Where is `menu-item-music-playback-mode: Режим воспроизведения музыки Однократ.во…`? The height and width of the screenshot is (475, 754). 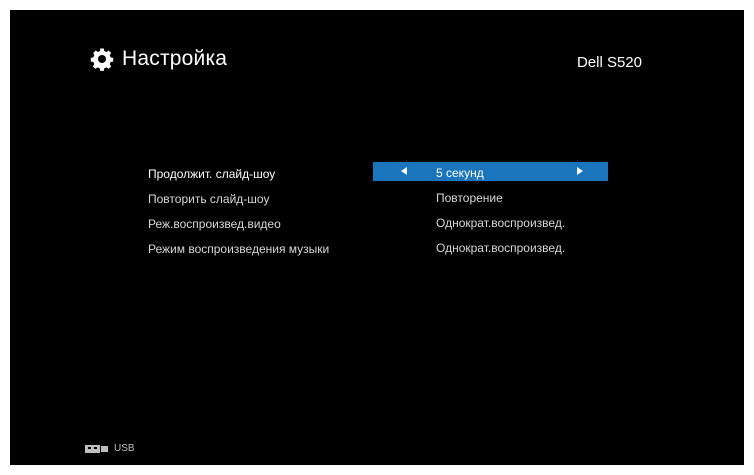
menu-item-music-playback-mode: Режим воспроизведения музыки Однократ.во… is located at coordinates (377, 249).